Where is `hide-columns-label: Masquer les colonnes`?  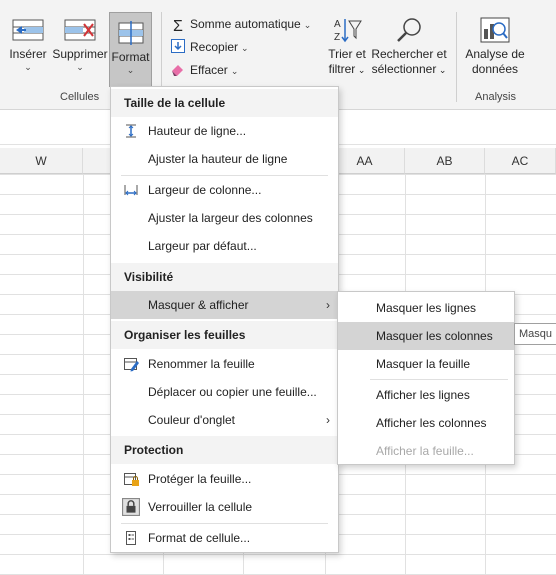 hide-columns-label: Masquer les colonnes is located at coordinates (434, 336).